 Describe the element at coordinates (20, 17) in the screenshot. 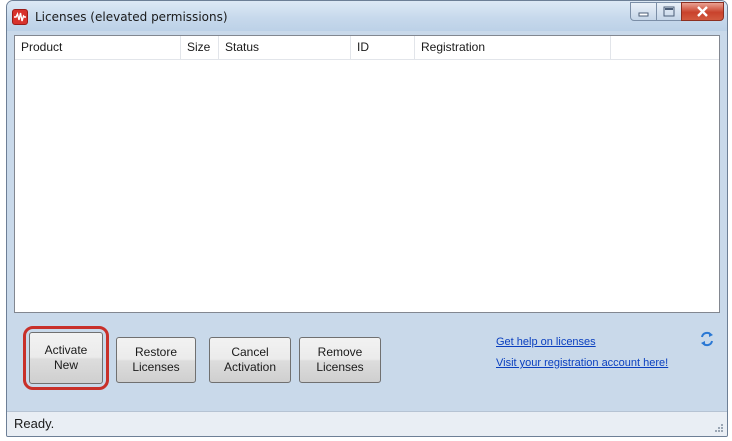

I see `app-icon` at that location.